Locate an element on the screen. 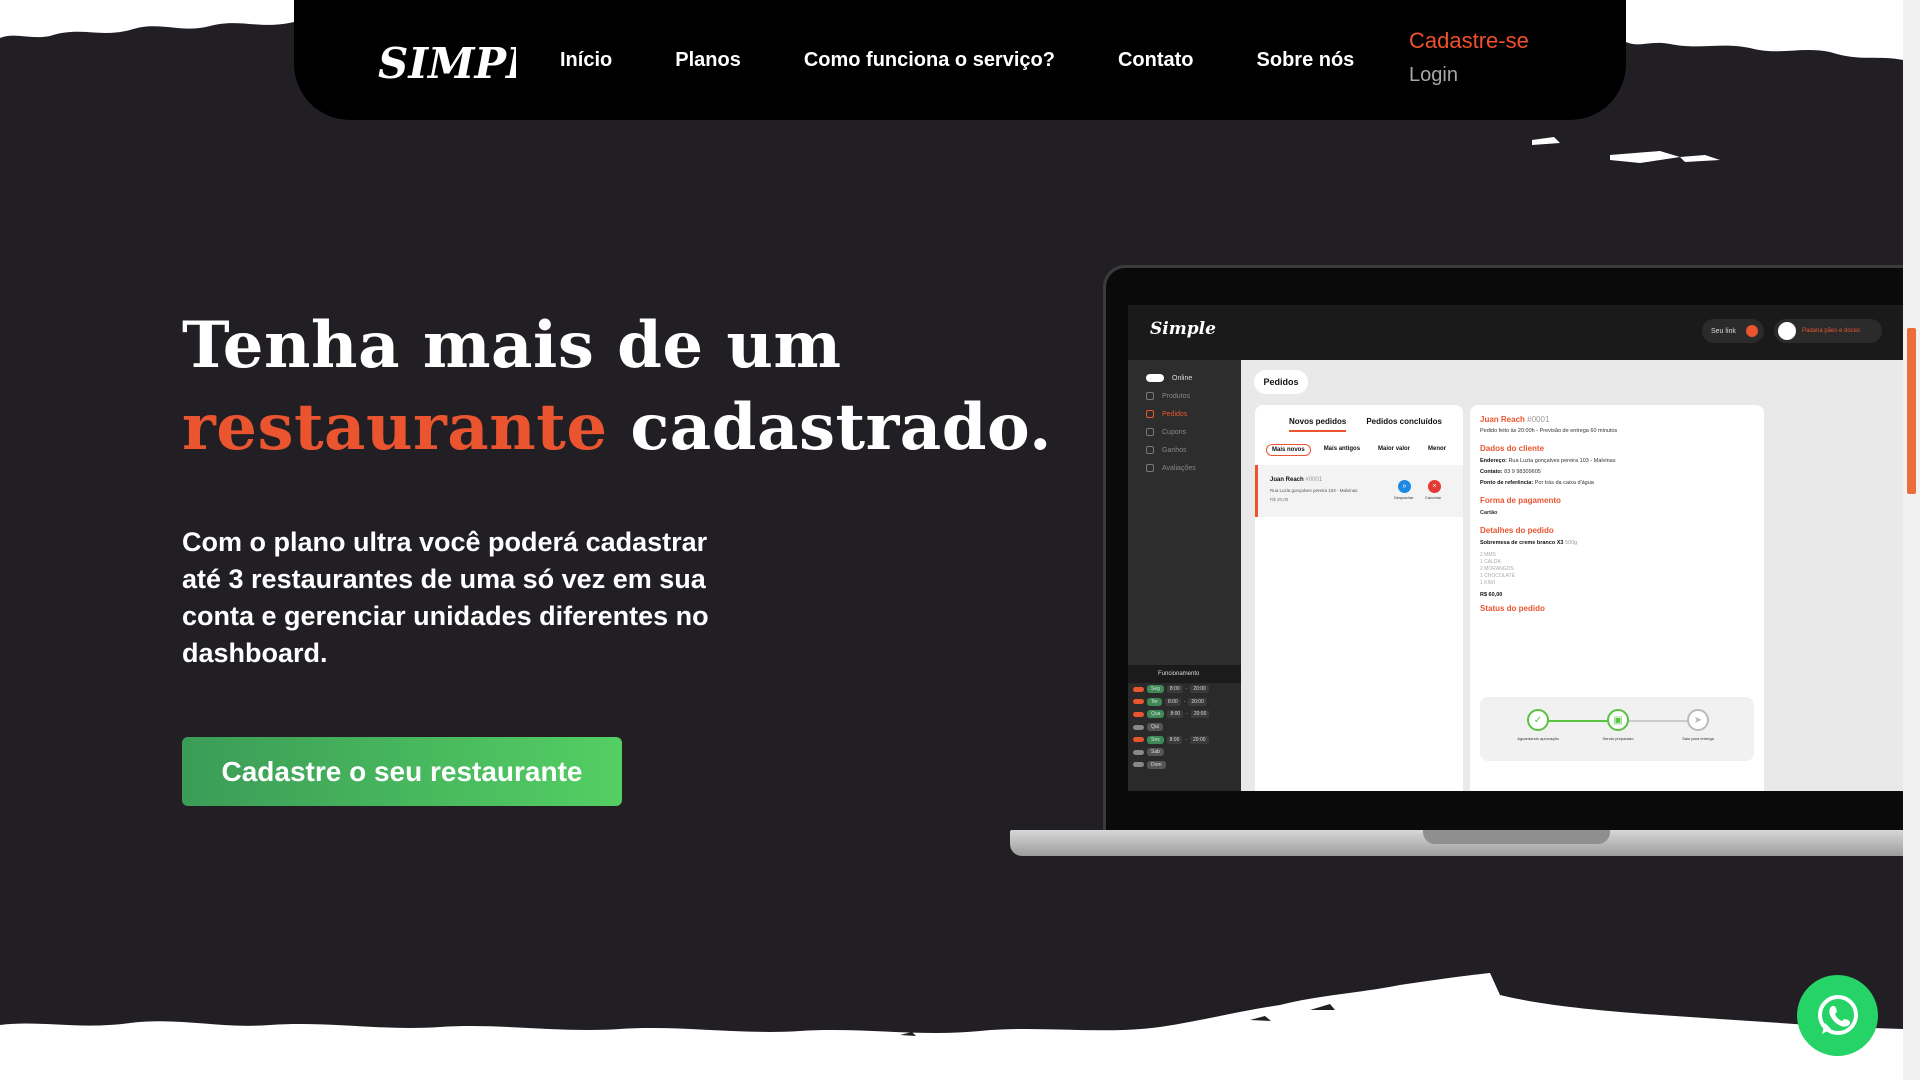 Image resolution: width=1920 pixels, height=1080 pixels. money-icon is located at coordinates (1150, 450).